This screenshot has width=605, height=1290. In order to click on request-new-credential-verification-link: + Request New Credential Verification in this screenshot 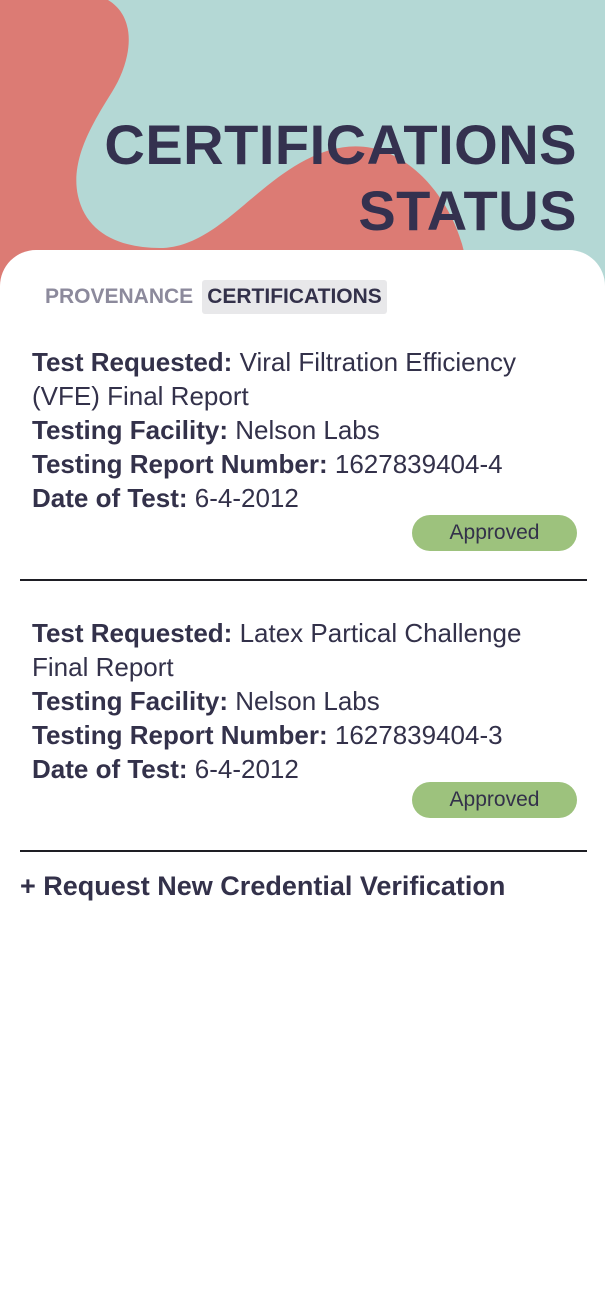, I will do `click(262, 886)`.